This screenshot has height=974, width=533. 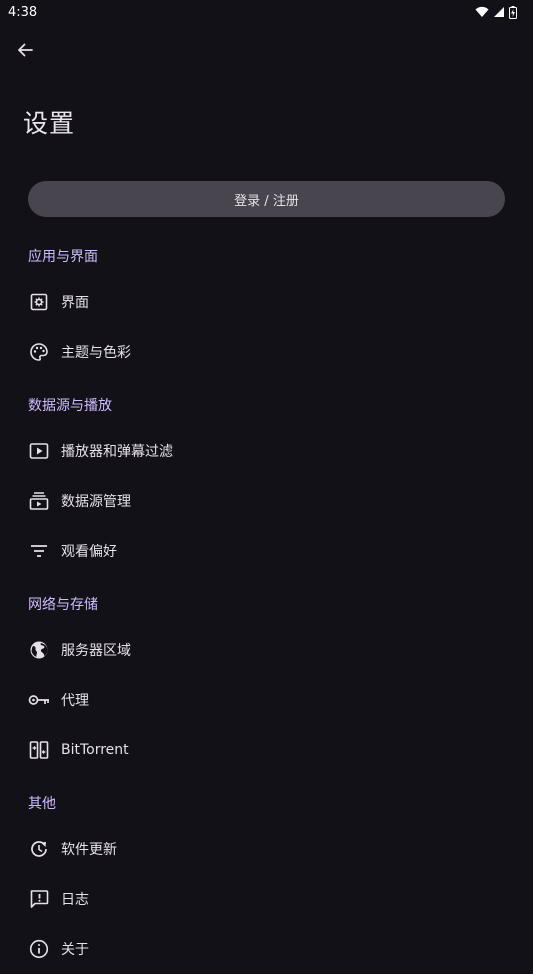 I want to click on settings-item-player-filter: 播放器和弹幕过滤, so click(x=266, y=451).